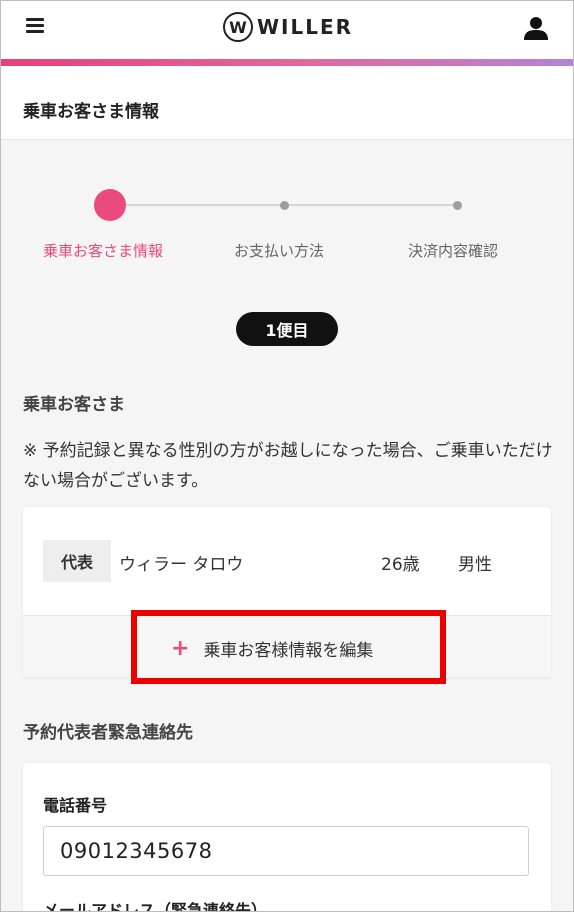 The height and width of the screenshot is (912, 574). What do you see at coordinates (305, 27) in the screenshot?
I see `logo-text: WILLER` at bounding box center [305, 27].